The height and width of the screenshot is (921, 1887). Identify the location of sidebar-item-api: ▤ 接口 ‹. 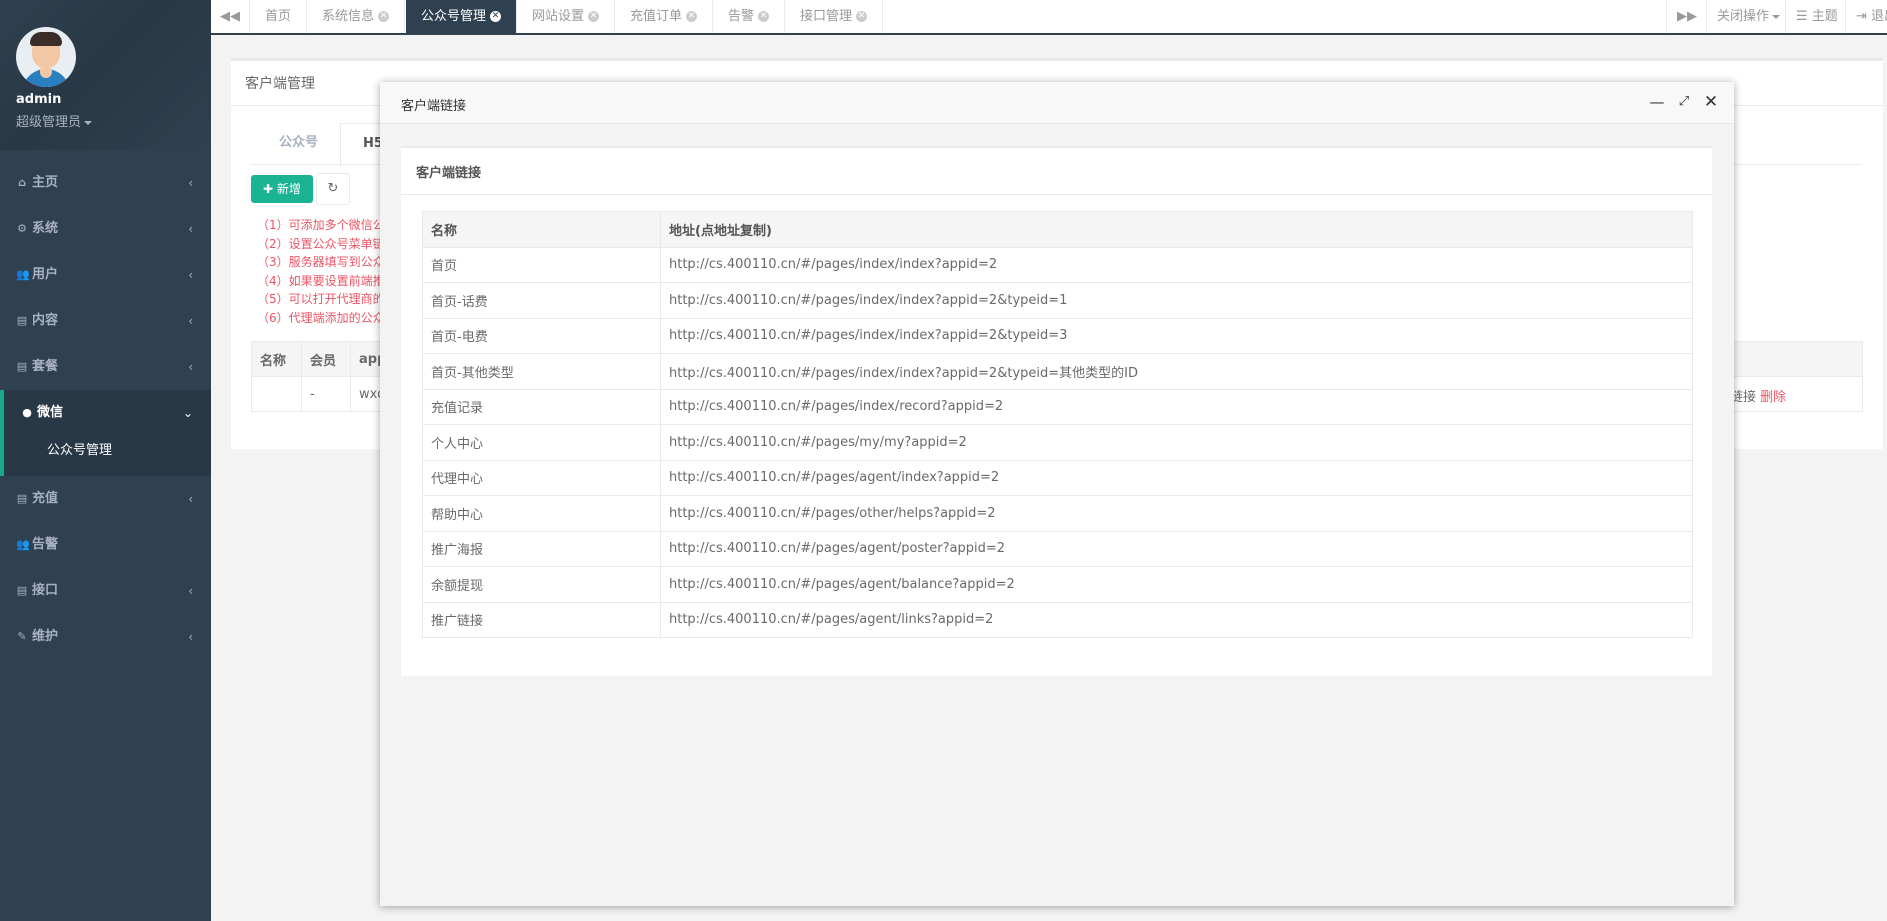
(105, 591).